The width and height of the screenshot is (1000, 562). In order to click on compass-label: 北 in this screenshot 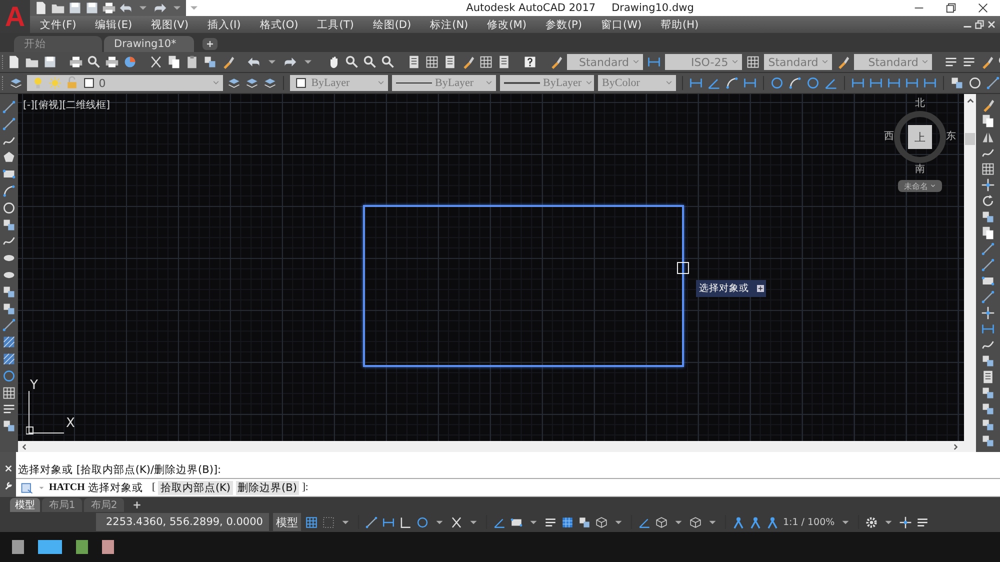, I will do `click(920, 104)`.